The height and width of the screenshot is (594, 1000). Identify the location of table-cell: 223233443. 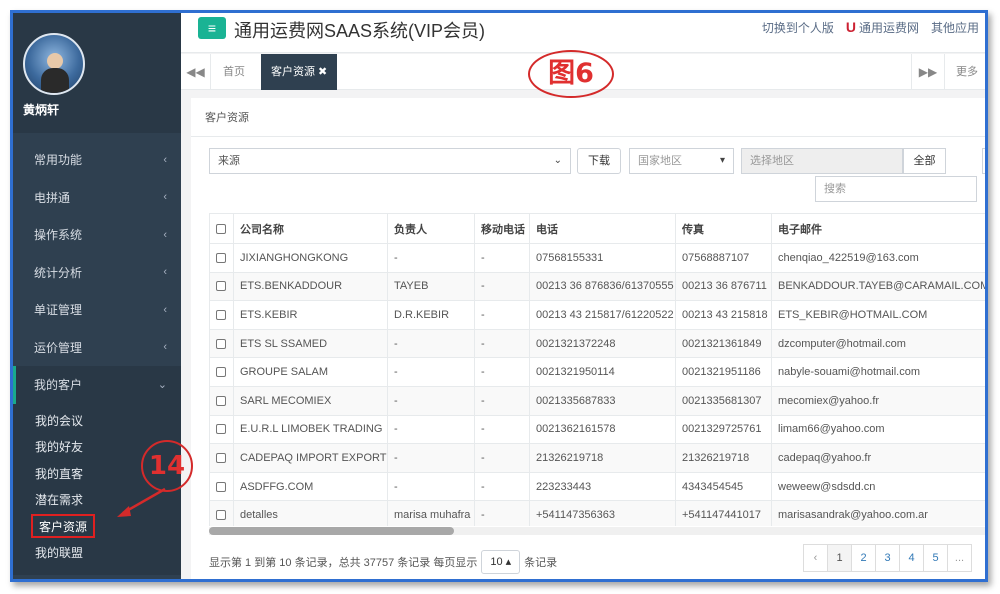
(602, 486).